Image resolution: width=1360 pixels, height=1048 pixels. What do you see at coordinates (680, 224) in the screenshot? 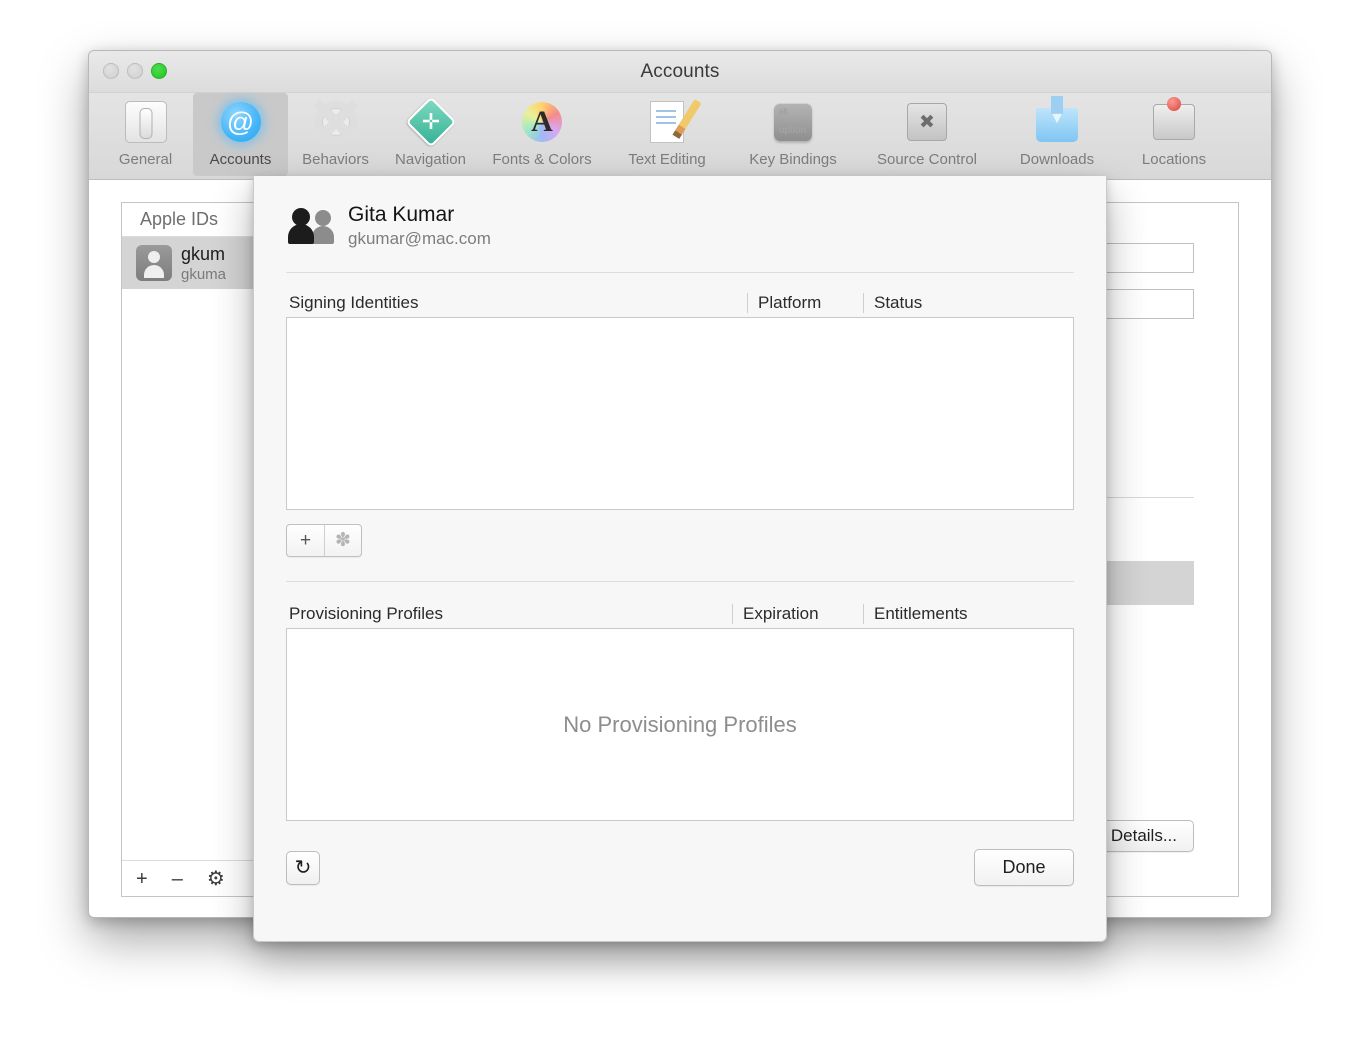
I see `sheet-account-header: Gita Kumar gkumar@mac.com` at bounding box center [680, 224].